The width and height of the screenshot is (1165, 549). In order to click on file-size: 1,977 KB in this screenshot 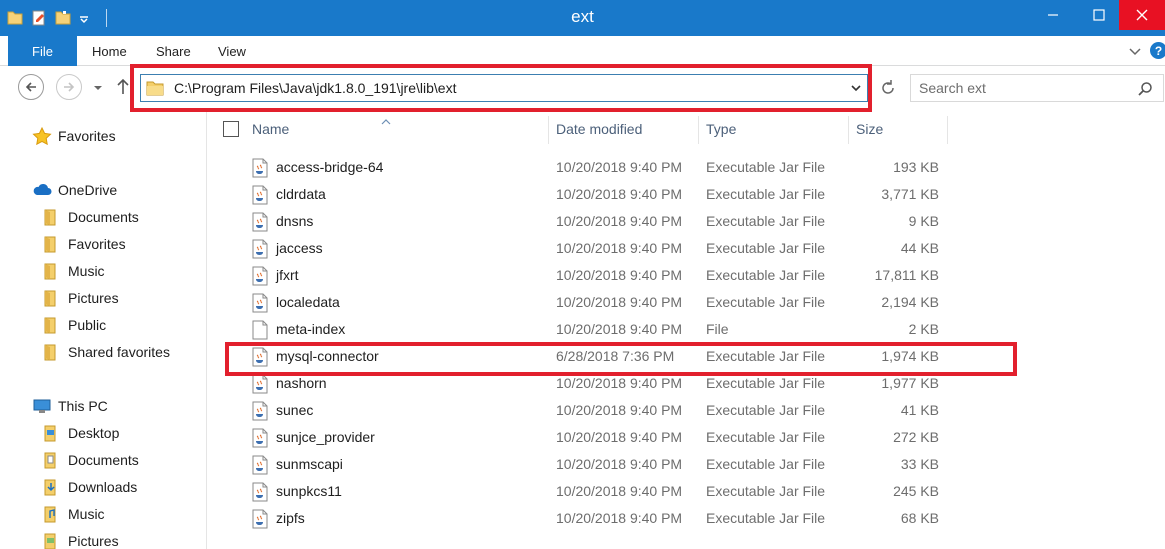, I will do `click(910, 383)`.